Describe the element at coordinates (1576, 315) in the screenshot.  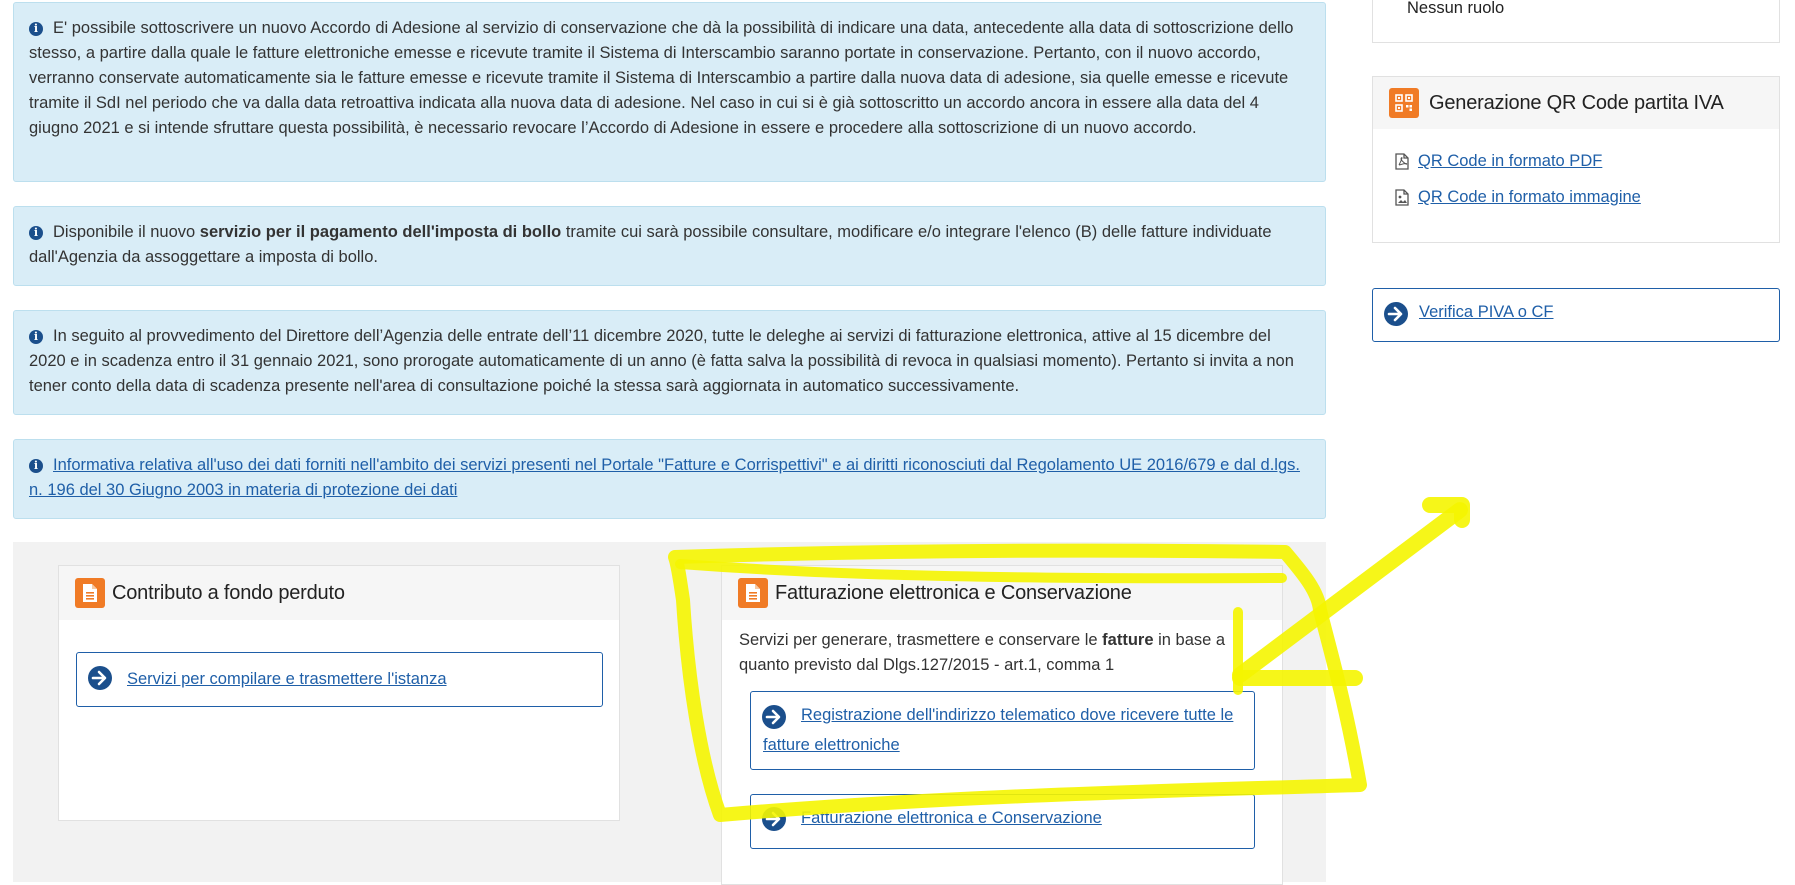
I see `verifica-piva-button: Verifica PIVA o CF` at that location.